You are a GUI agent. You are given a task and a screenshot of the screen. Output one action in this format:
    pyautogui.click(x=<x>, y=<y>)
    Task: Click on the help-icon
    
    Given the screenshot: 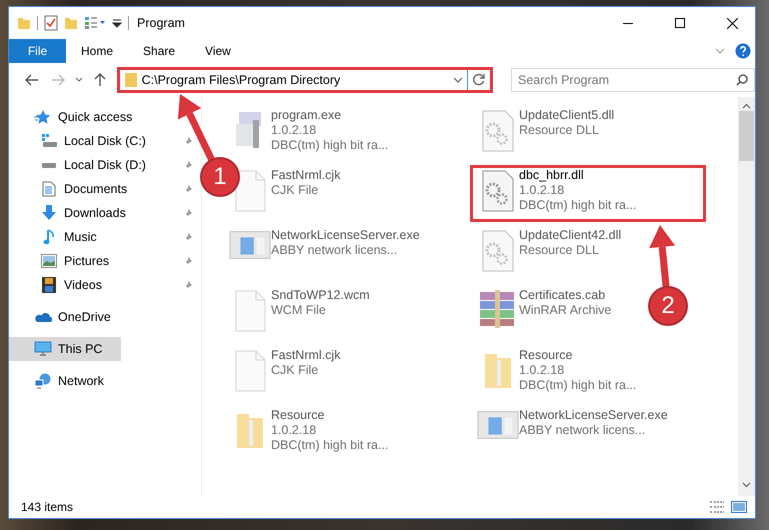 What is the action you would take?
    pyautogui.click(x=743, y=51)
    